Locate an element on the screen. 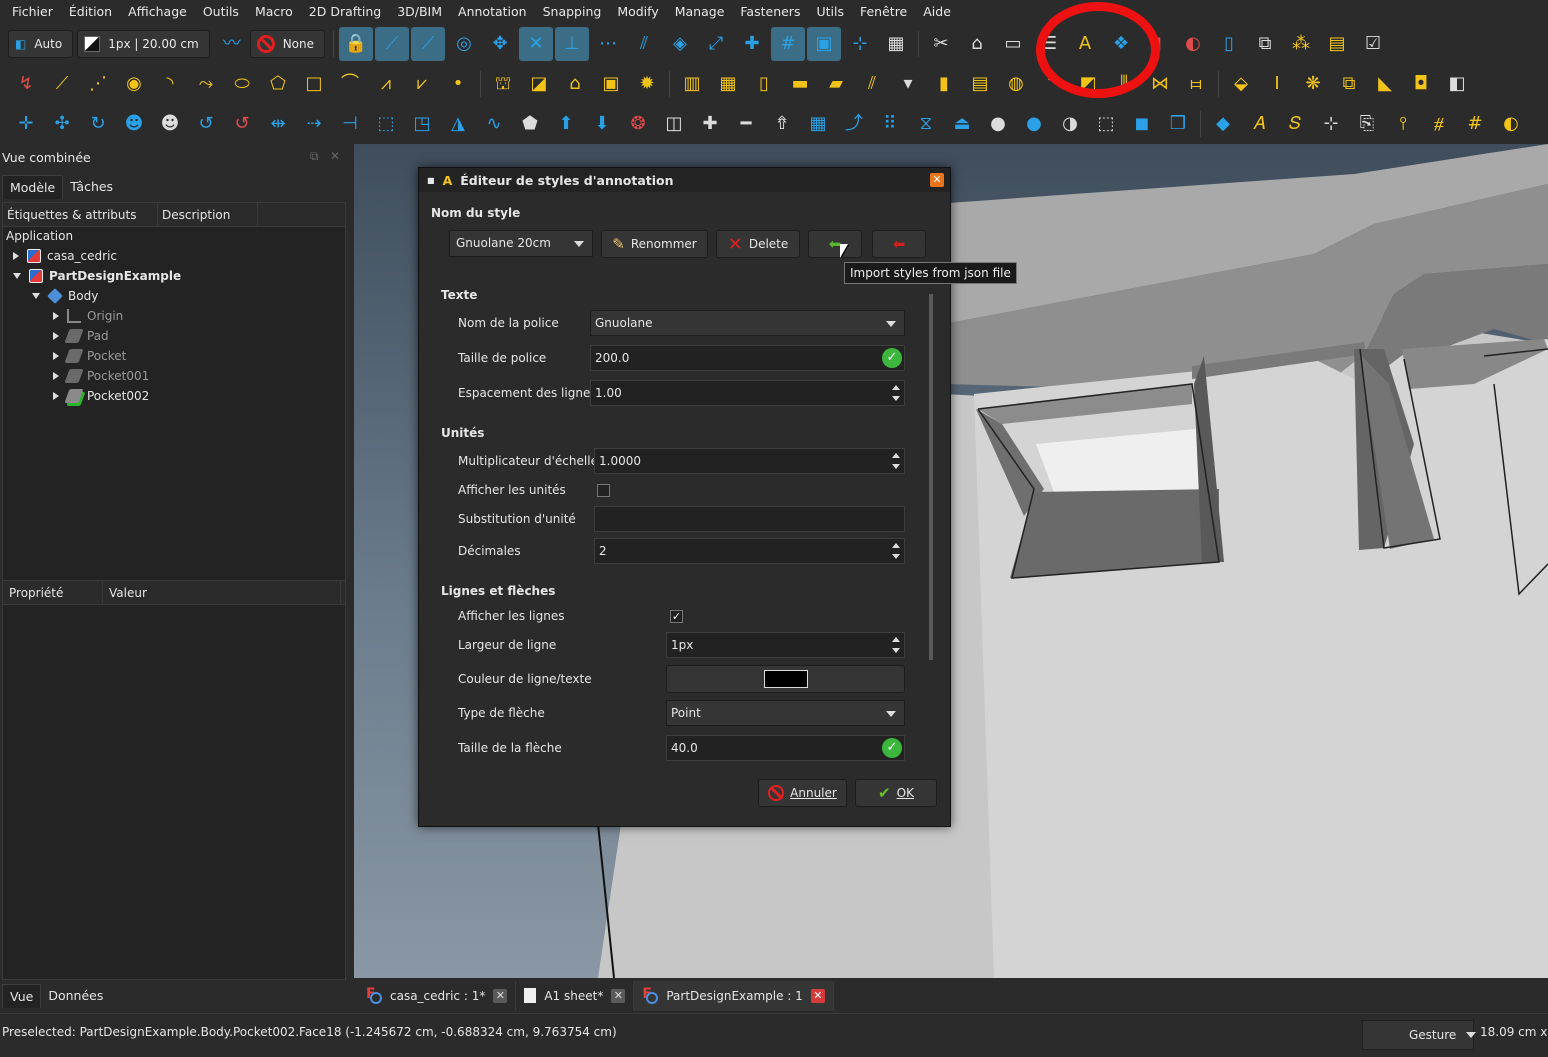 The height and width of the screenshot is (1057, 1548). decimals-input: 2 is located at coordinates (749, 551).